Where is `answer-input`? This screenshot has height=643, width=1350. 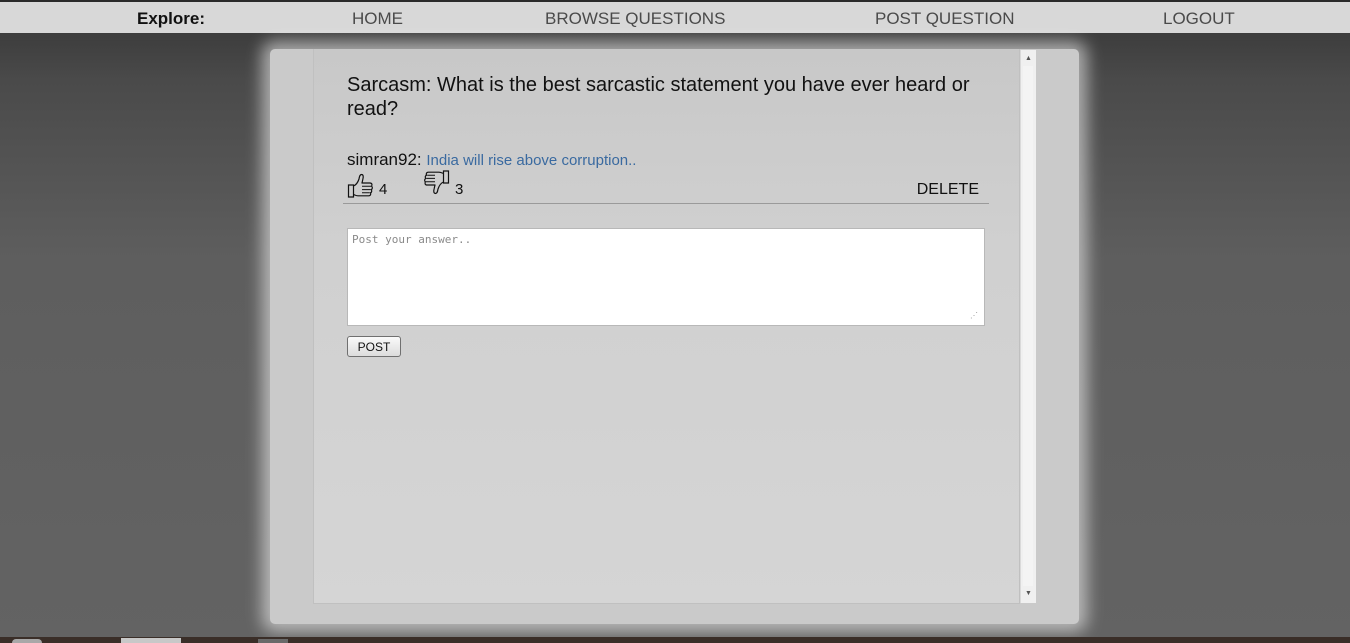 answer-input is located at coordinates (666, 277).